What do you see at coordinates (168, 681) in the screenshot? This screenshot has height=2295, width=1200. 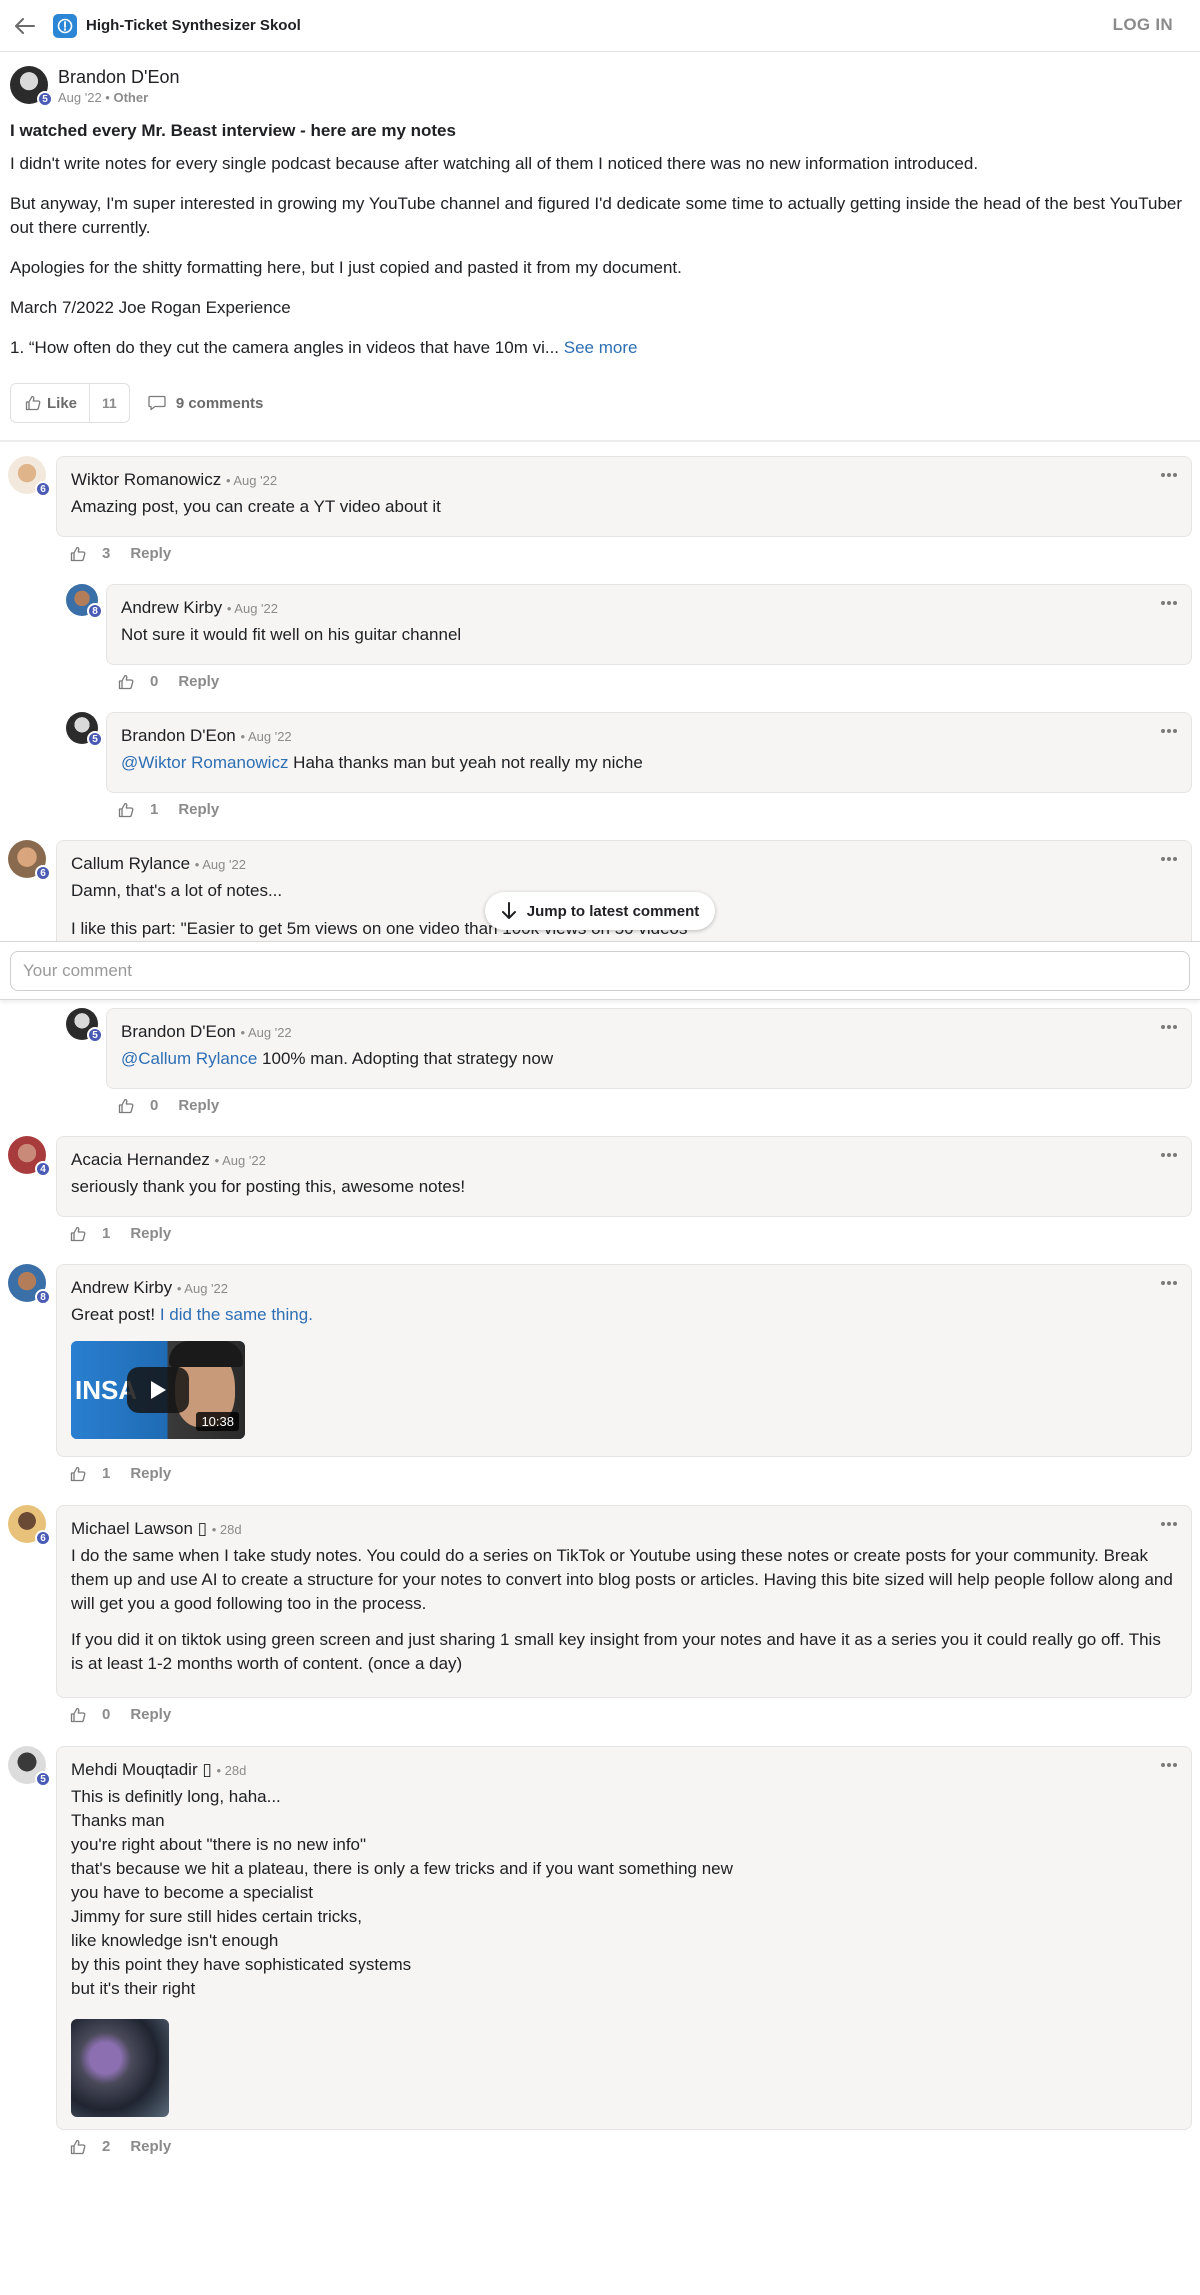 I see `comment-actions: 0 Reply` at bounding box center [168, 681].